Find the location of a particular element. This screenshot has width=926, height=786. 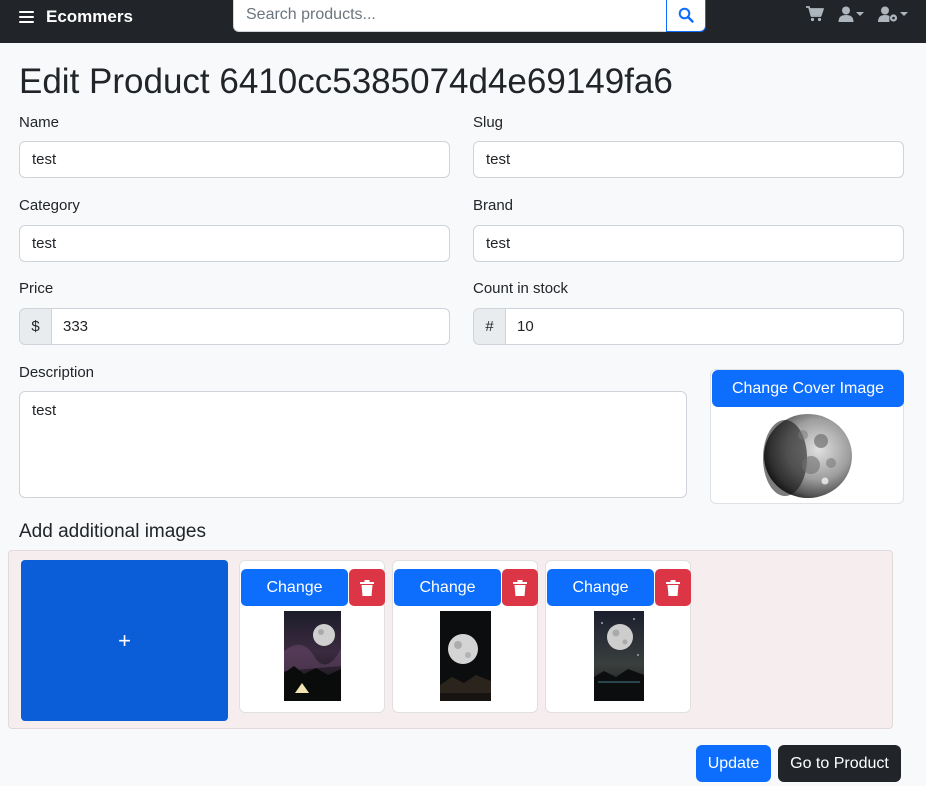

user-dropdown is located at coordinates (851, 14).